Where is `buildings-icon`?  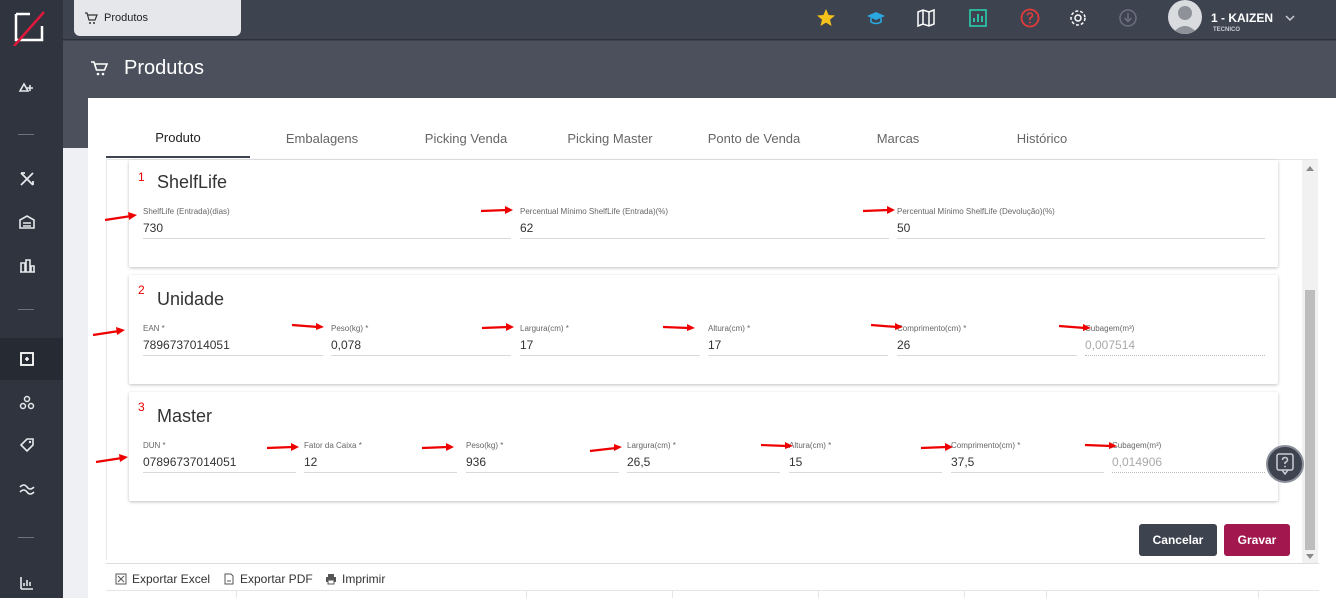
buildings-icon is located at coordinates (27, 266).